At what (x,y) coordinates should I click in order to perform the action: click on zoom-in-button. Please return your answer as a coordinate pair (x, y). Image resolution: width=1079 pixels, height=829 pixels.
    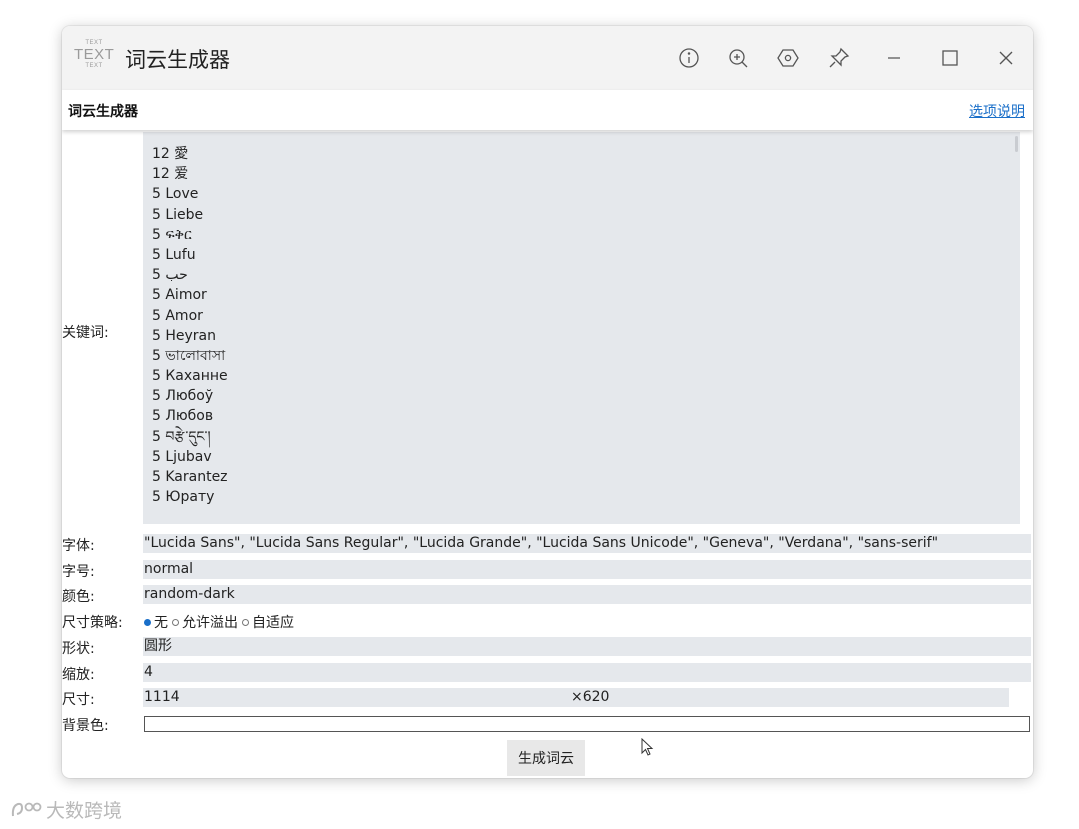
    Looking at the image, I should click on (738, 58).